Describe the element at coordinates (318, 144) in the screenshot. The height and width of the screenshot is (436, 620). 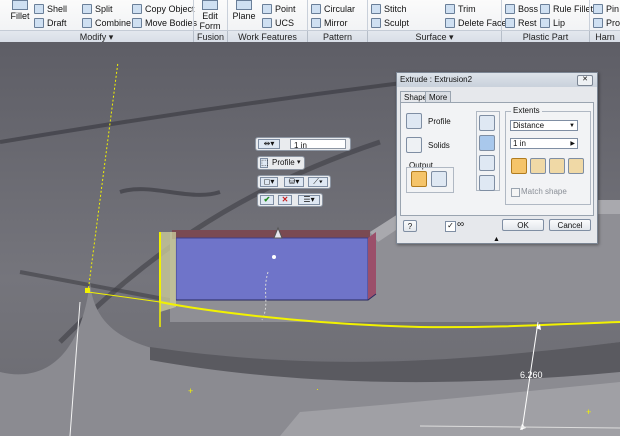
I see `distance-input: 1 in` at that location.